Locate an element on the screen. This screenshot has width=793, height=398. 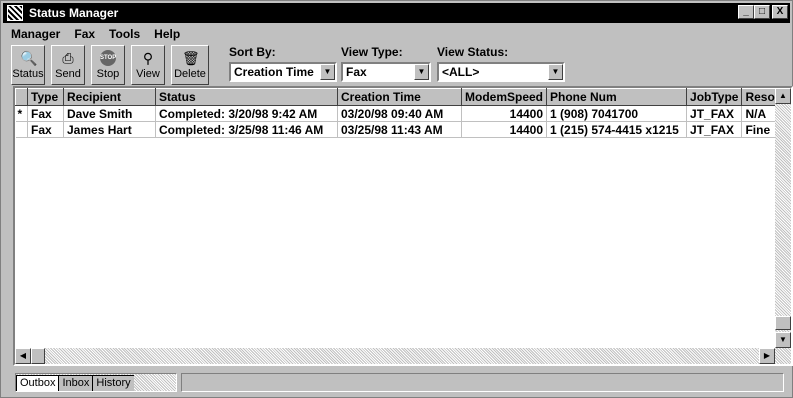
column-header-creation-time: Creation Time is located at coordinates (399, 97).